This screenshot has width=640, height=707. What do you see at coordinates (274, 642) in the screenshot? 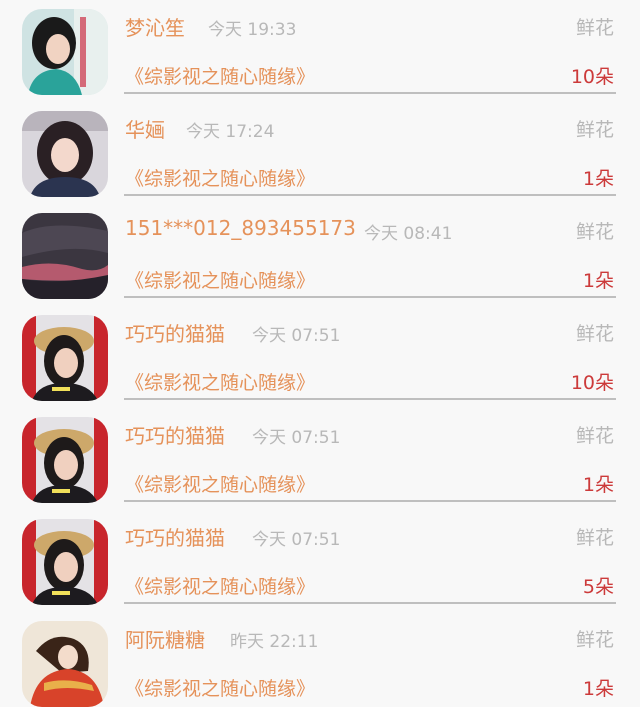
I see `timestamp: 昨天 22:11` at bounding box center [274, 642].